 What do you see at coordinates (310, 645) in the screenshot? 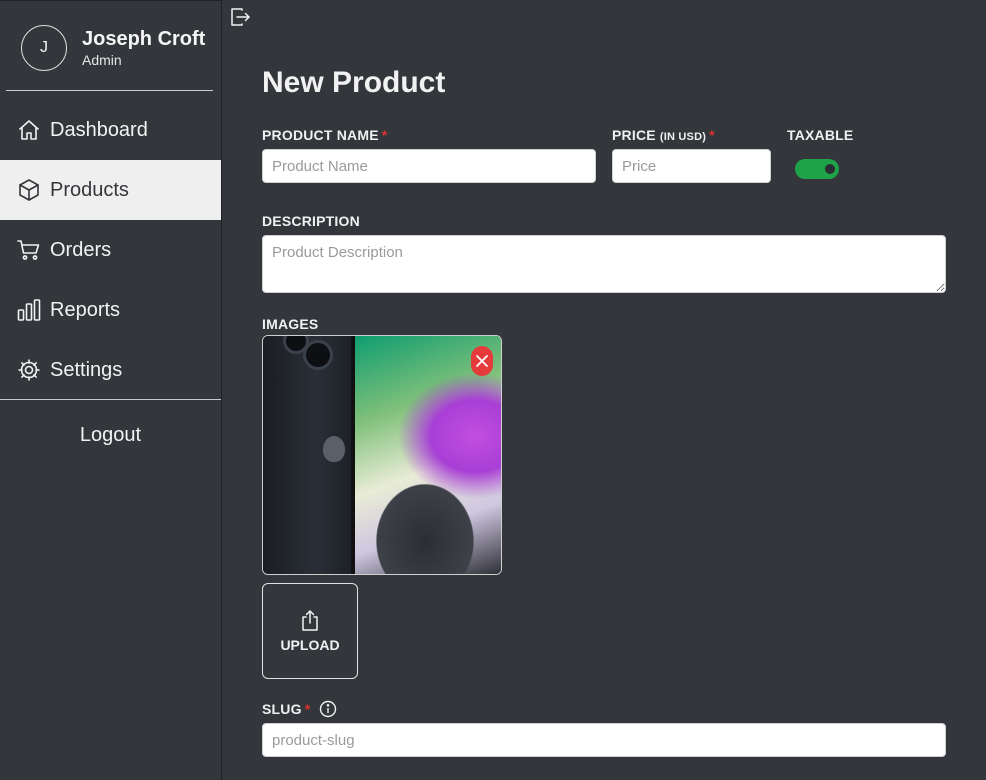
I see `upload-label: UPLOAD` at bounding box center [310, 645].